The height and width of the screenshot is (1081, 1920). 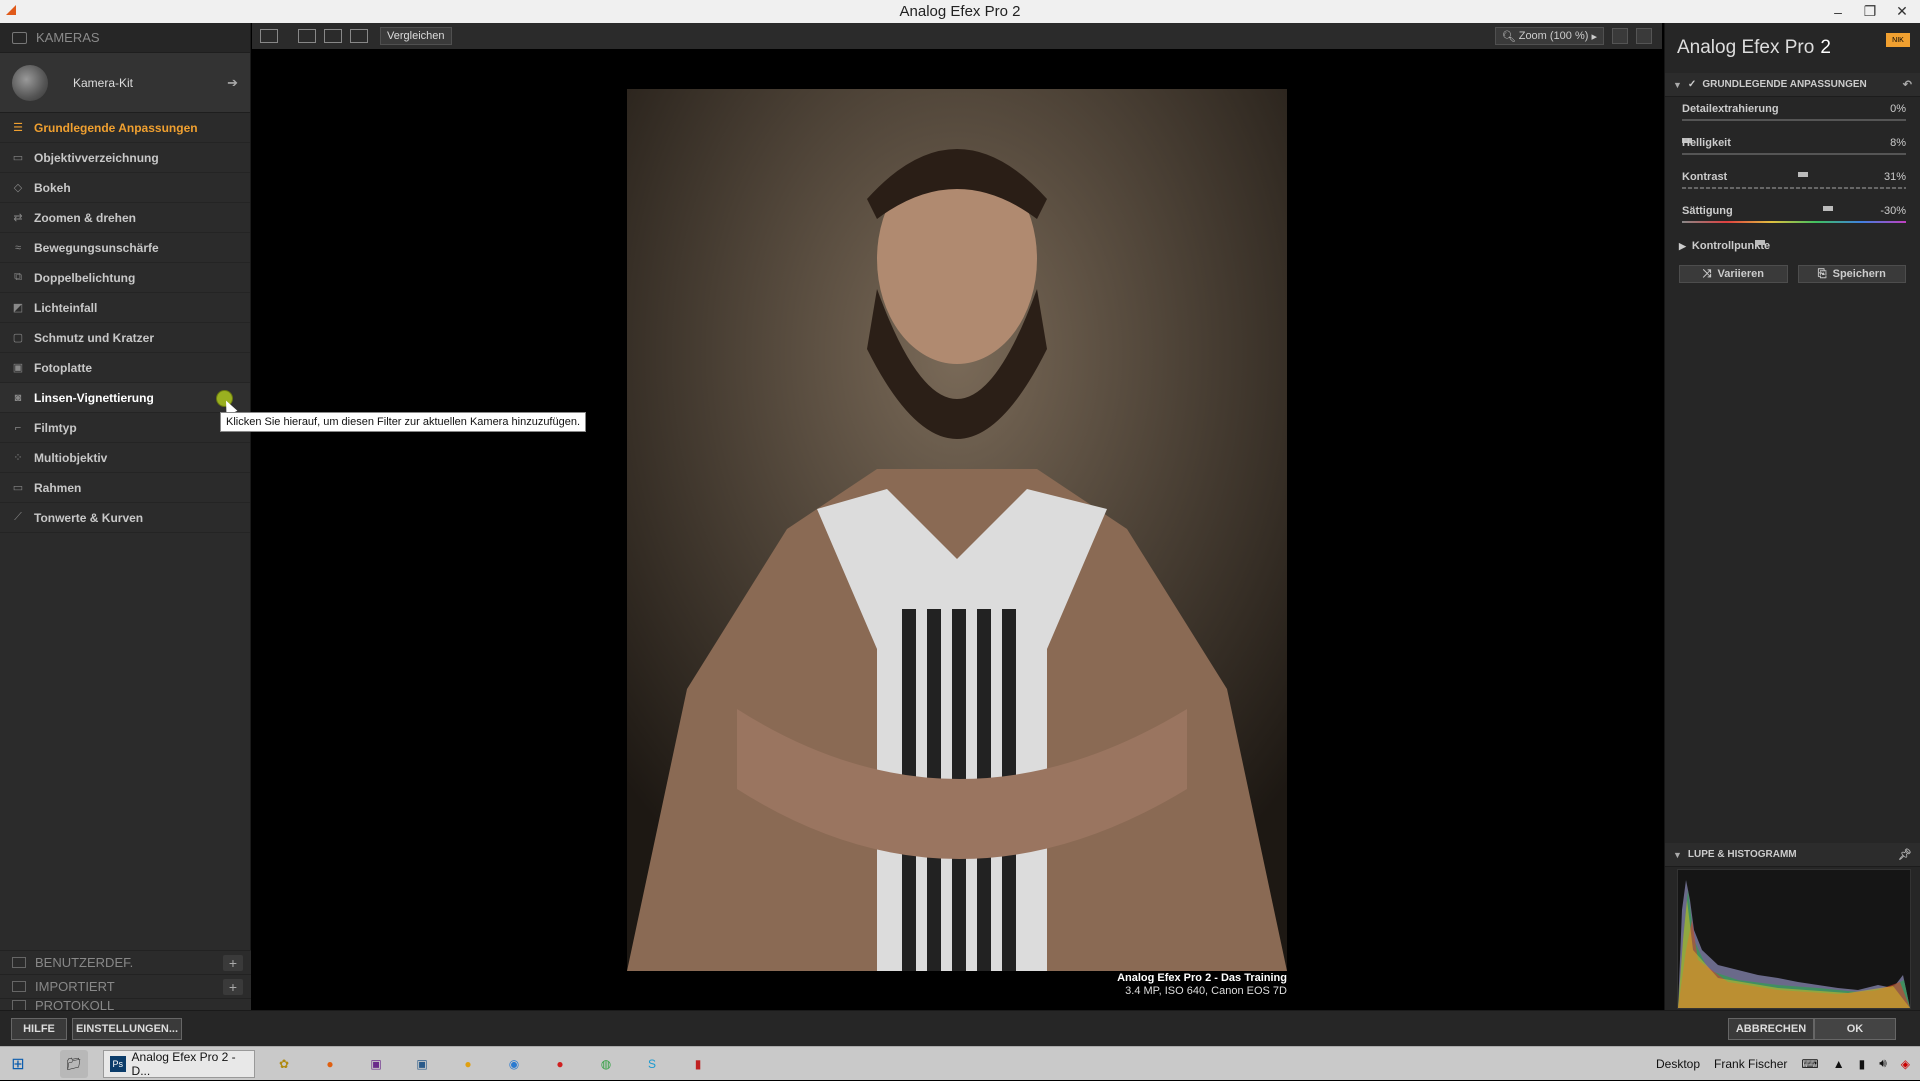 What do you see at coordinates (125, 128) in the screenshot?
I see `filter-item-grundlegende-anpassungen: ☰ Grundlegende Anpassungen` at bounding box center [125, 128].